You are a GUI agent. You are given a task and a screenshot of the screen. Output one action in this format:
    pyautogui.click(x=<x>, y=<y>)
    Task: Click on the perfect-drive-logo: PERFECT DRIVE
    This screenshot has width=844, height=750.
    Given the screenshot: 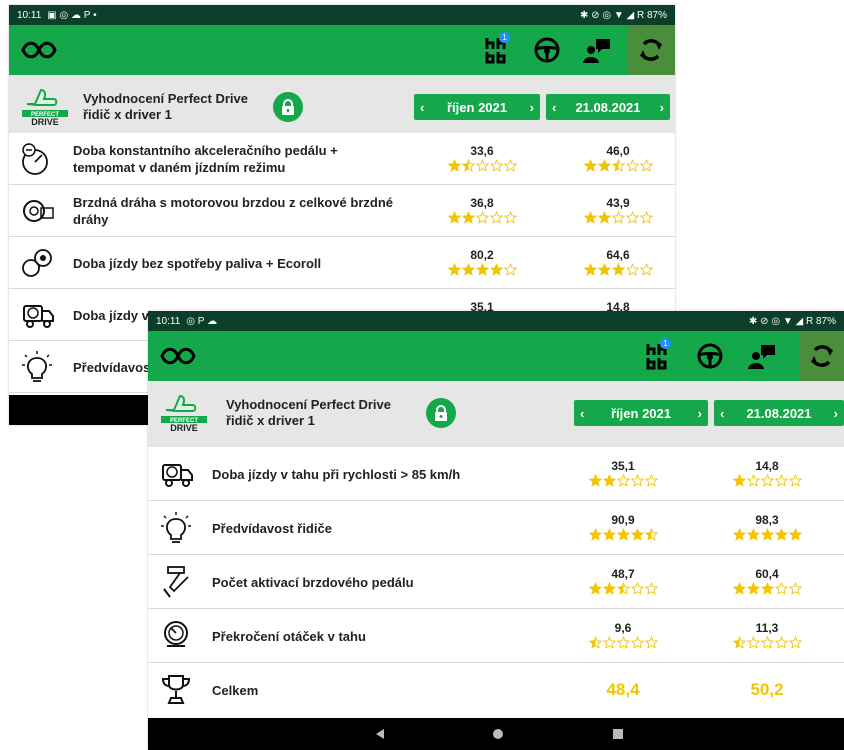 What is the action you would take?
    pyautogui.click(x=184, y=413)
    